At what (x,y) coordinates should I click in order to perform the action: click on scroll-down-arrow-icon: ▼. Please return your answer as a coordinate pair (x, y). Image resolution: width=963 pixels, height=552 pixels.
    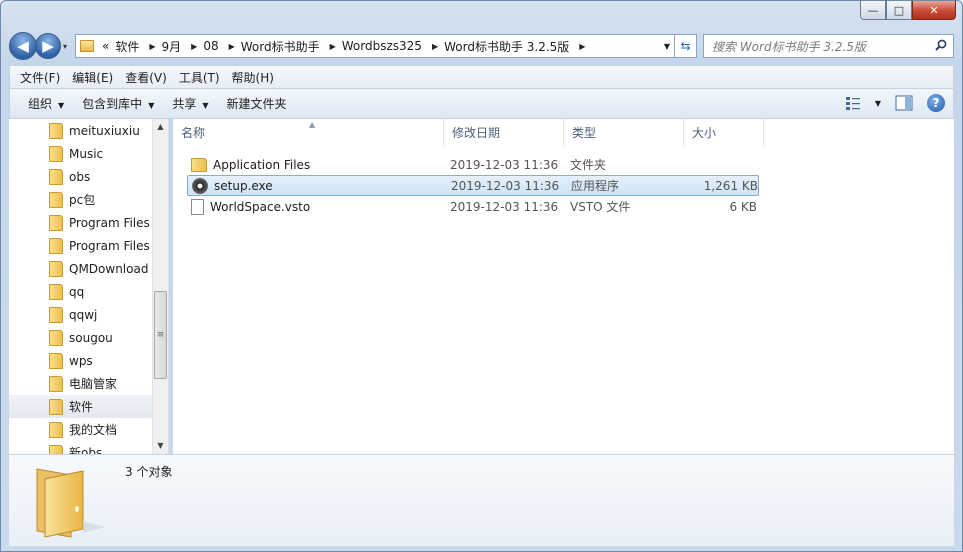
    Looking at the image, I should click on (160, 446).